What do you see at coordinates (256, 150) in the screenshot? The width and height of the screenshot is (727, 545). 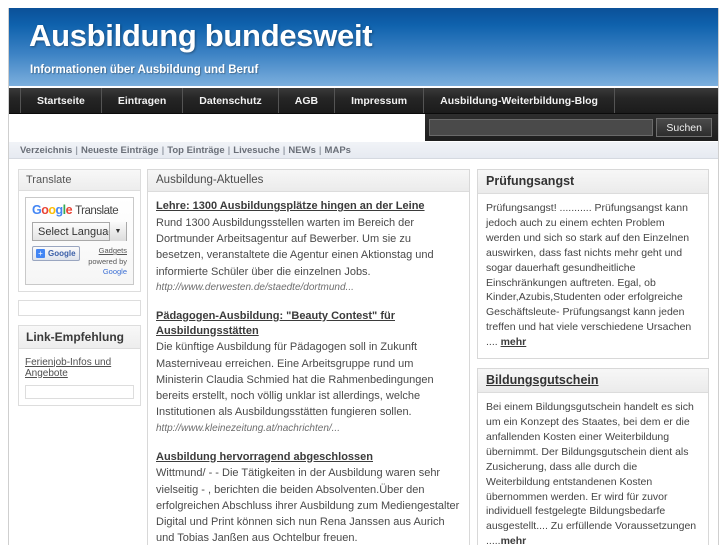 I see `subnav-item-livesuche: Livesuche` at bounding box center [256, 150].